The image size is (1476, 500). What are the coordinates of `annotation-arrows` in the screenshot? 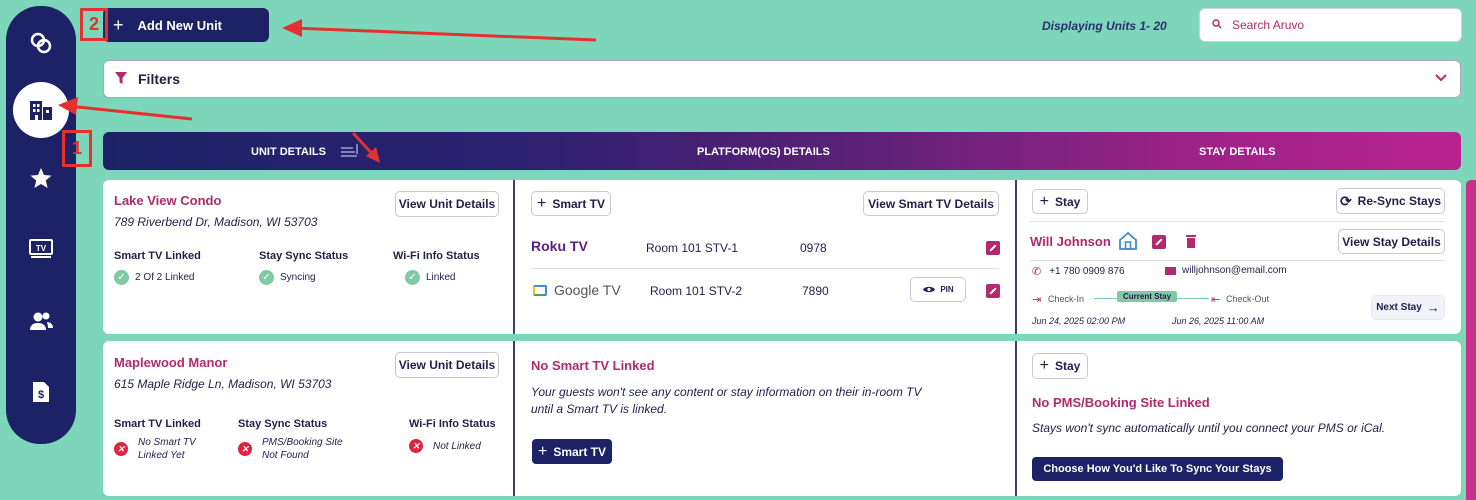 It's located at (327, 91).